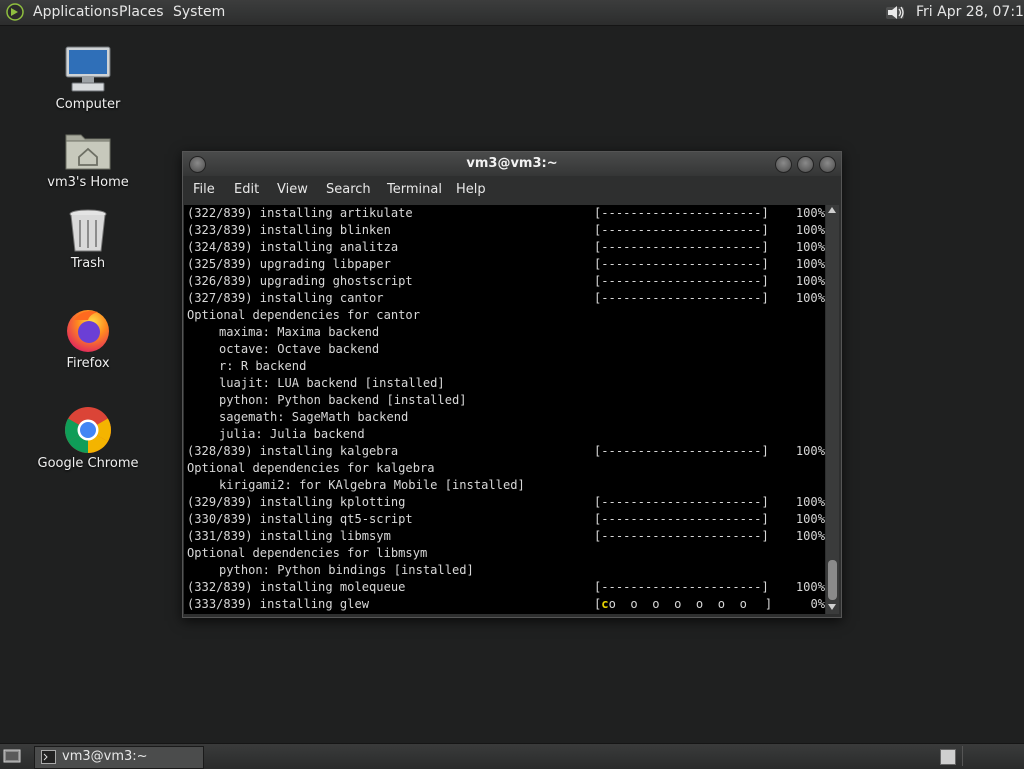  Describe the element at coordinates (504, 434) in the screenshot. I see `terminal-line: julia: Julia backend` at that location.